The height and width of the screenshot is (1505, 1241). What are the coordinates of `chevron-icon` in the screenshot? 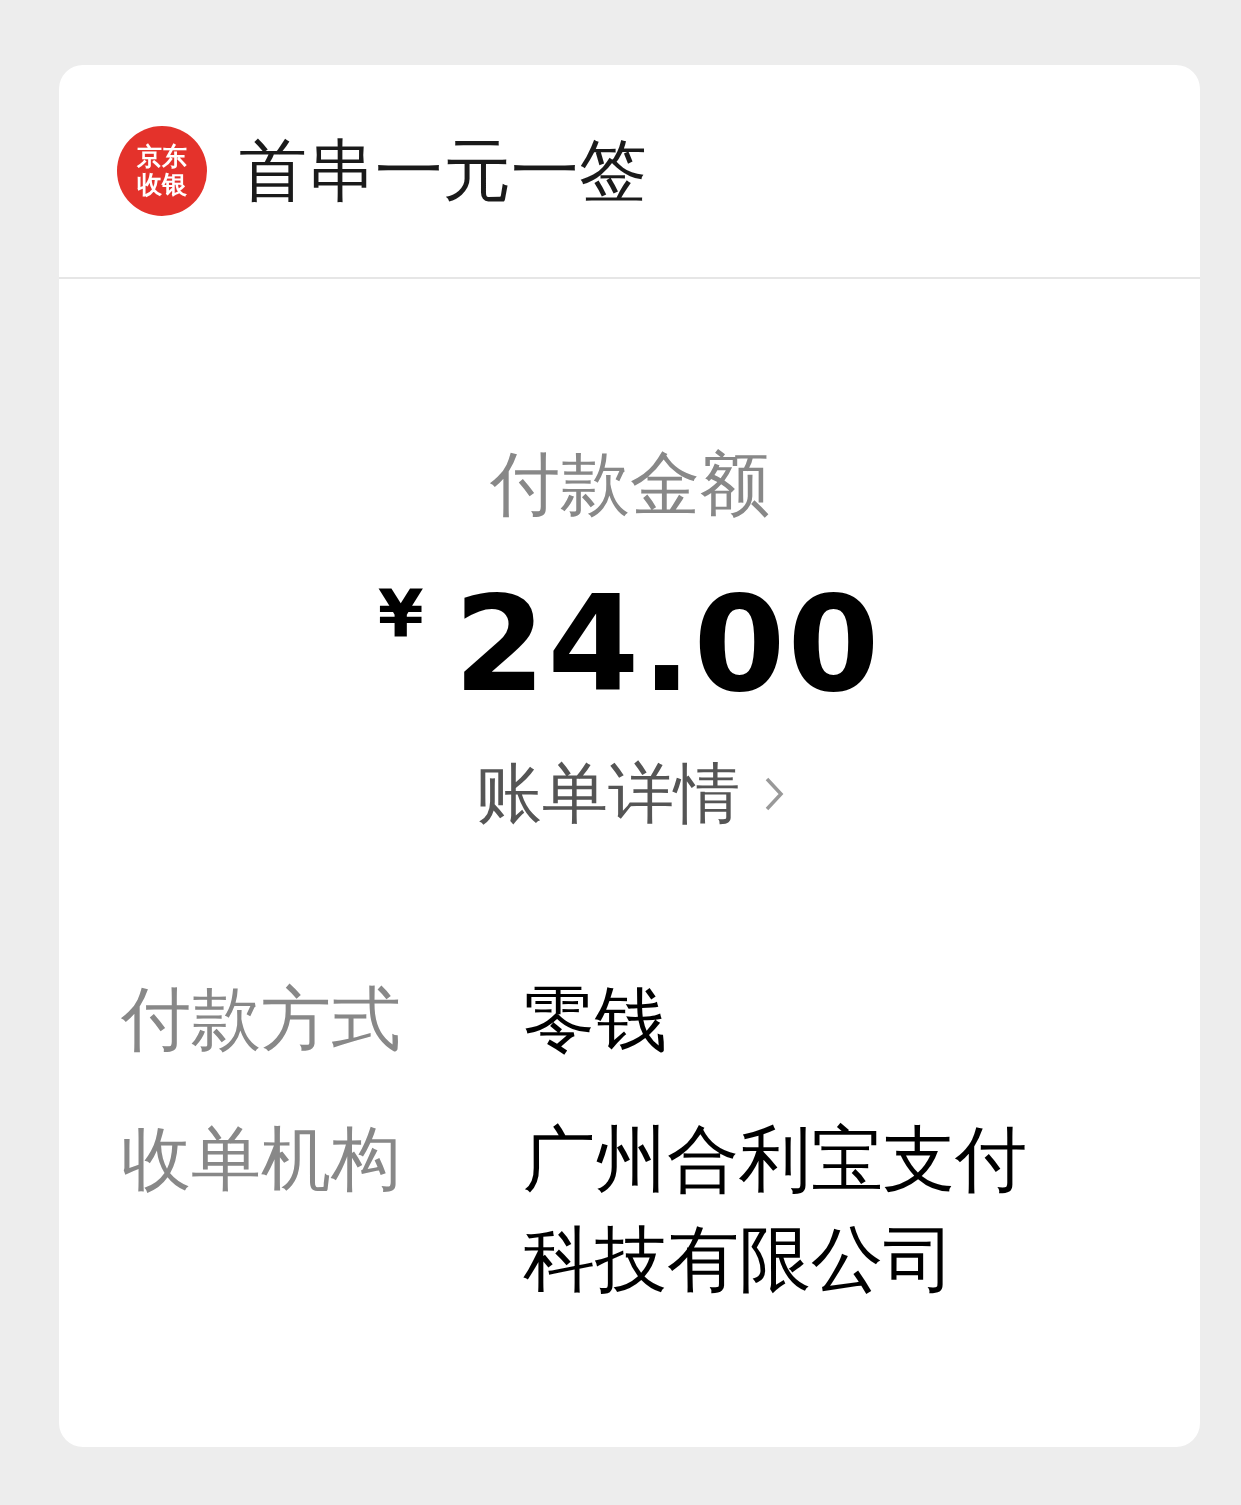 It's located at (773, 794).